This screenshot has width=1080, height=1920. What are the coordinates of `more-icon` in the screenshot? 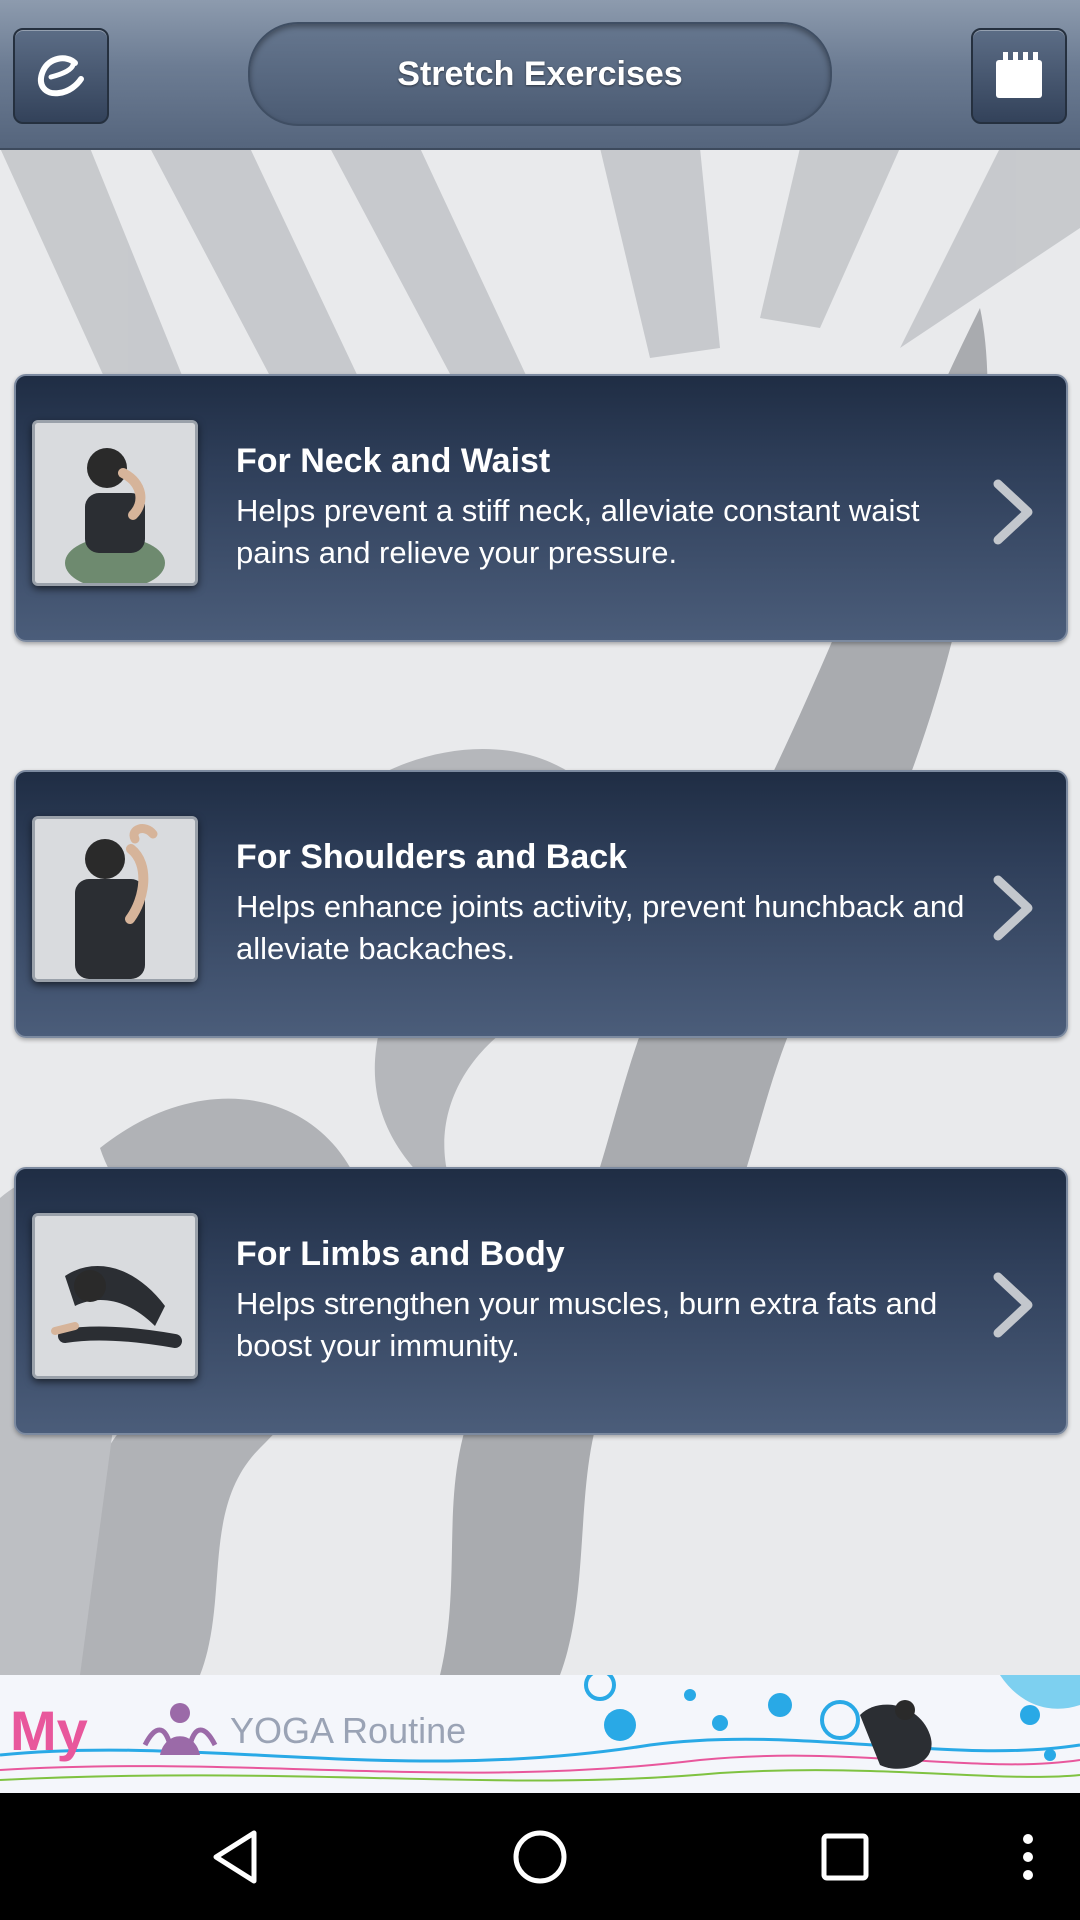 It's located at (1028, 1856).